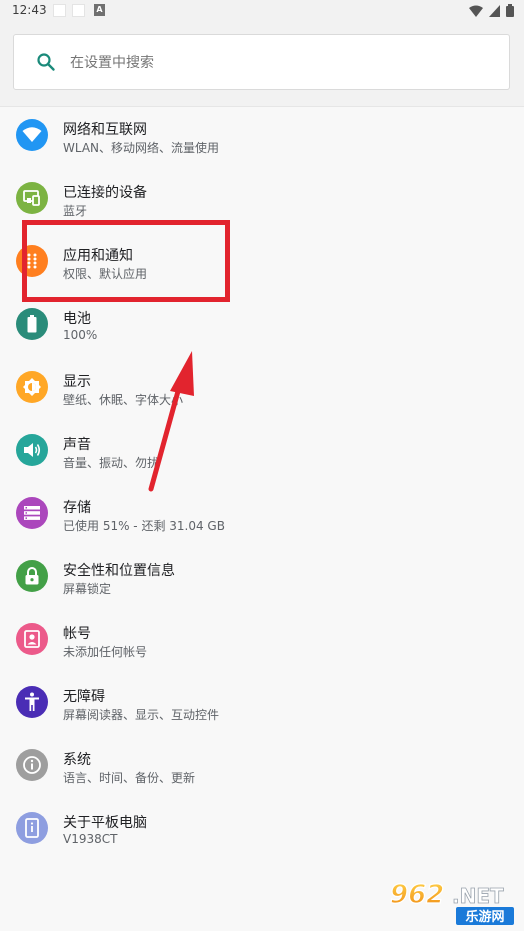 Image resolution: width=524 pixels, height=931 pixels. Describe the element at coordinates (77, 445) in the screenshot. I see `settings-item-title: 声音` at that location.